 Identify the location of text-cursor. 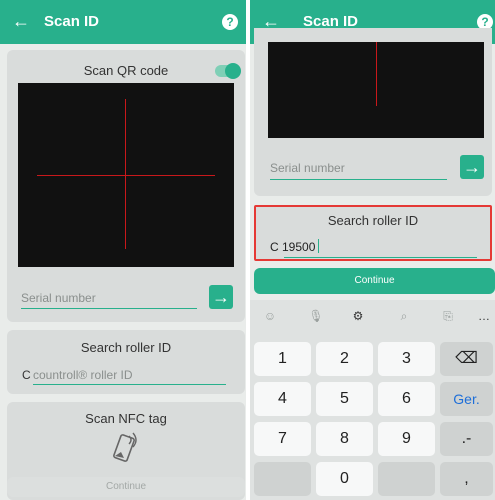
(318, 246).